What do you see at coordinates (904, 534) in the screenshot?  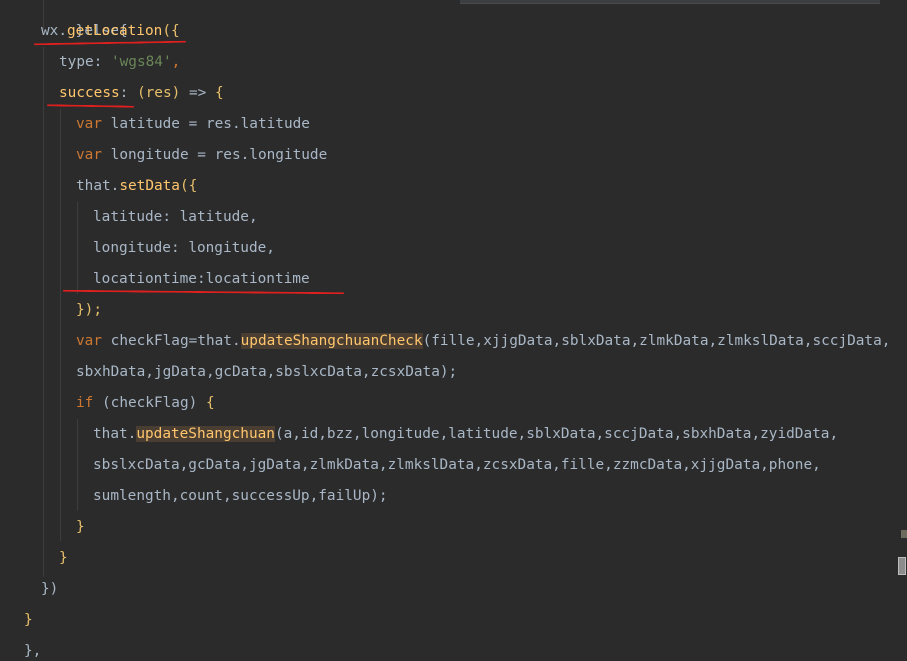 I see `scrollbar-marker` at bounding box center [904, 534].